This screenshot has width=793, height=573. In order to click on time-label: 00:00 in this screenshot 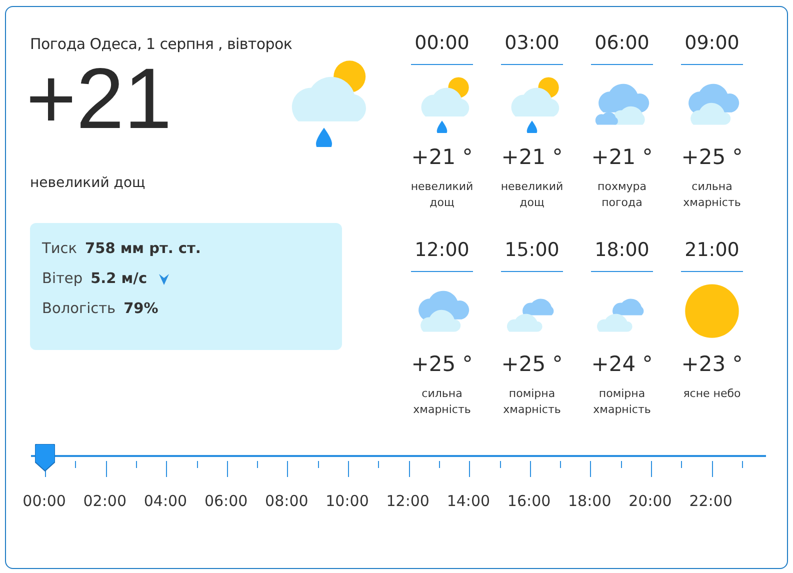, I will do `click(44, 501)`.